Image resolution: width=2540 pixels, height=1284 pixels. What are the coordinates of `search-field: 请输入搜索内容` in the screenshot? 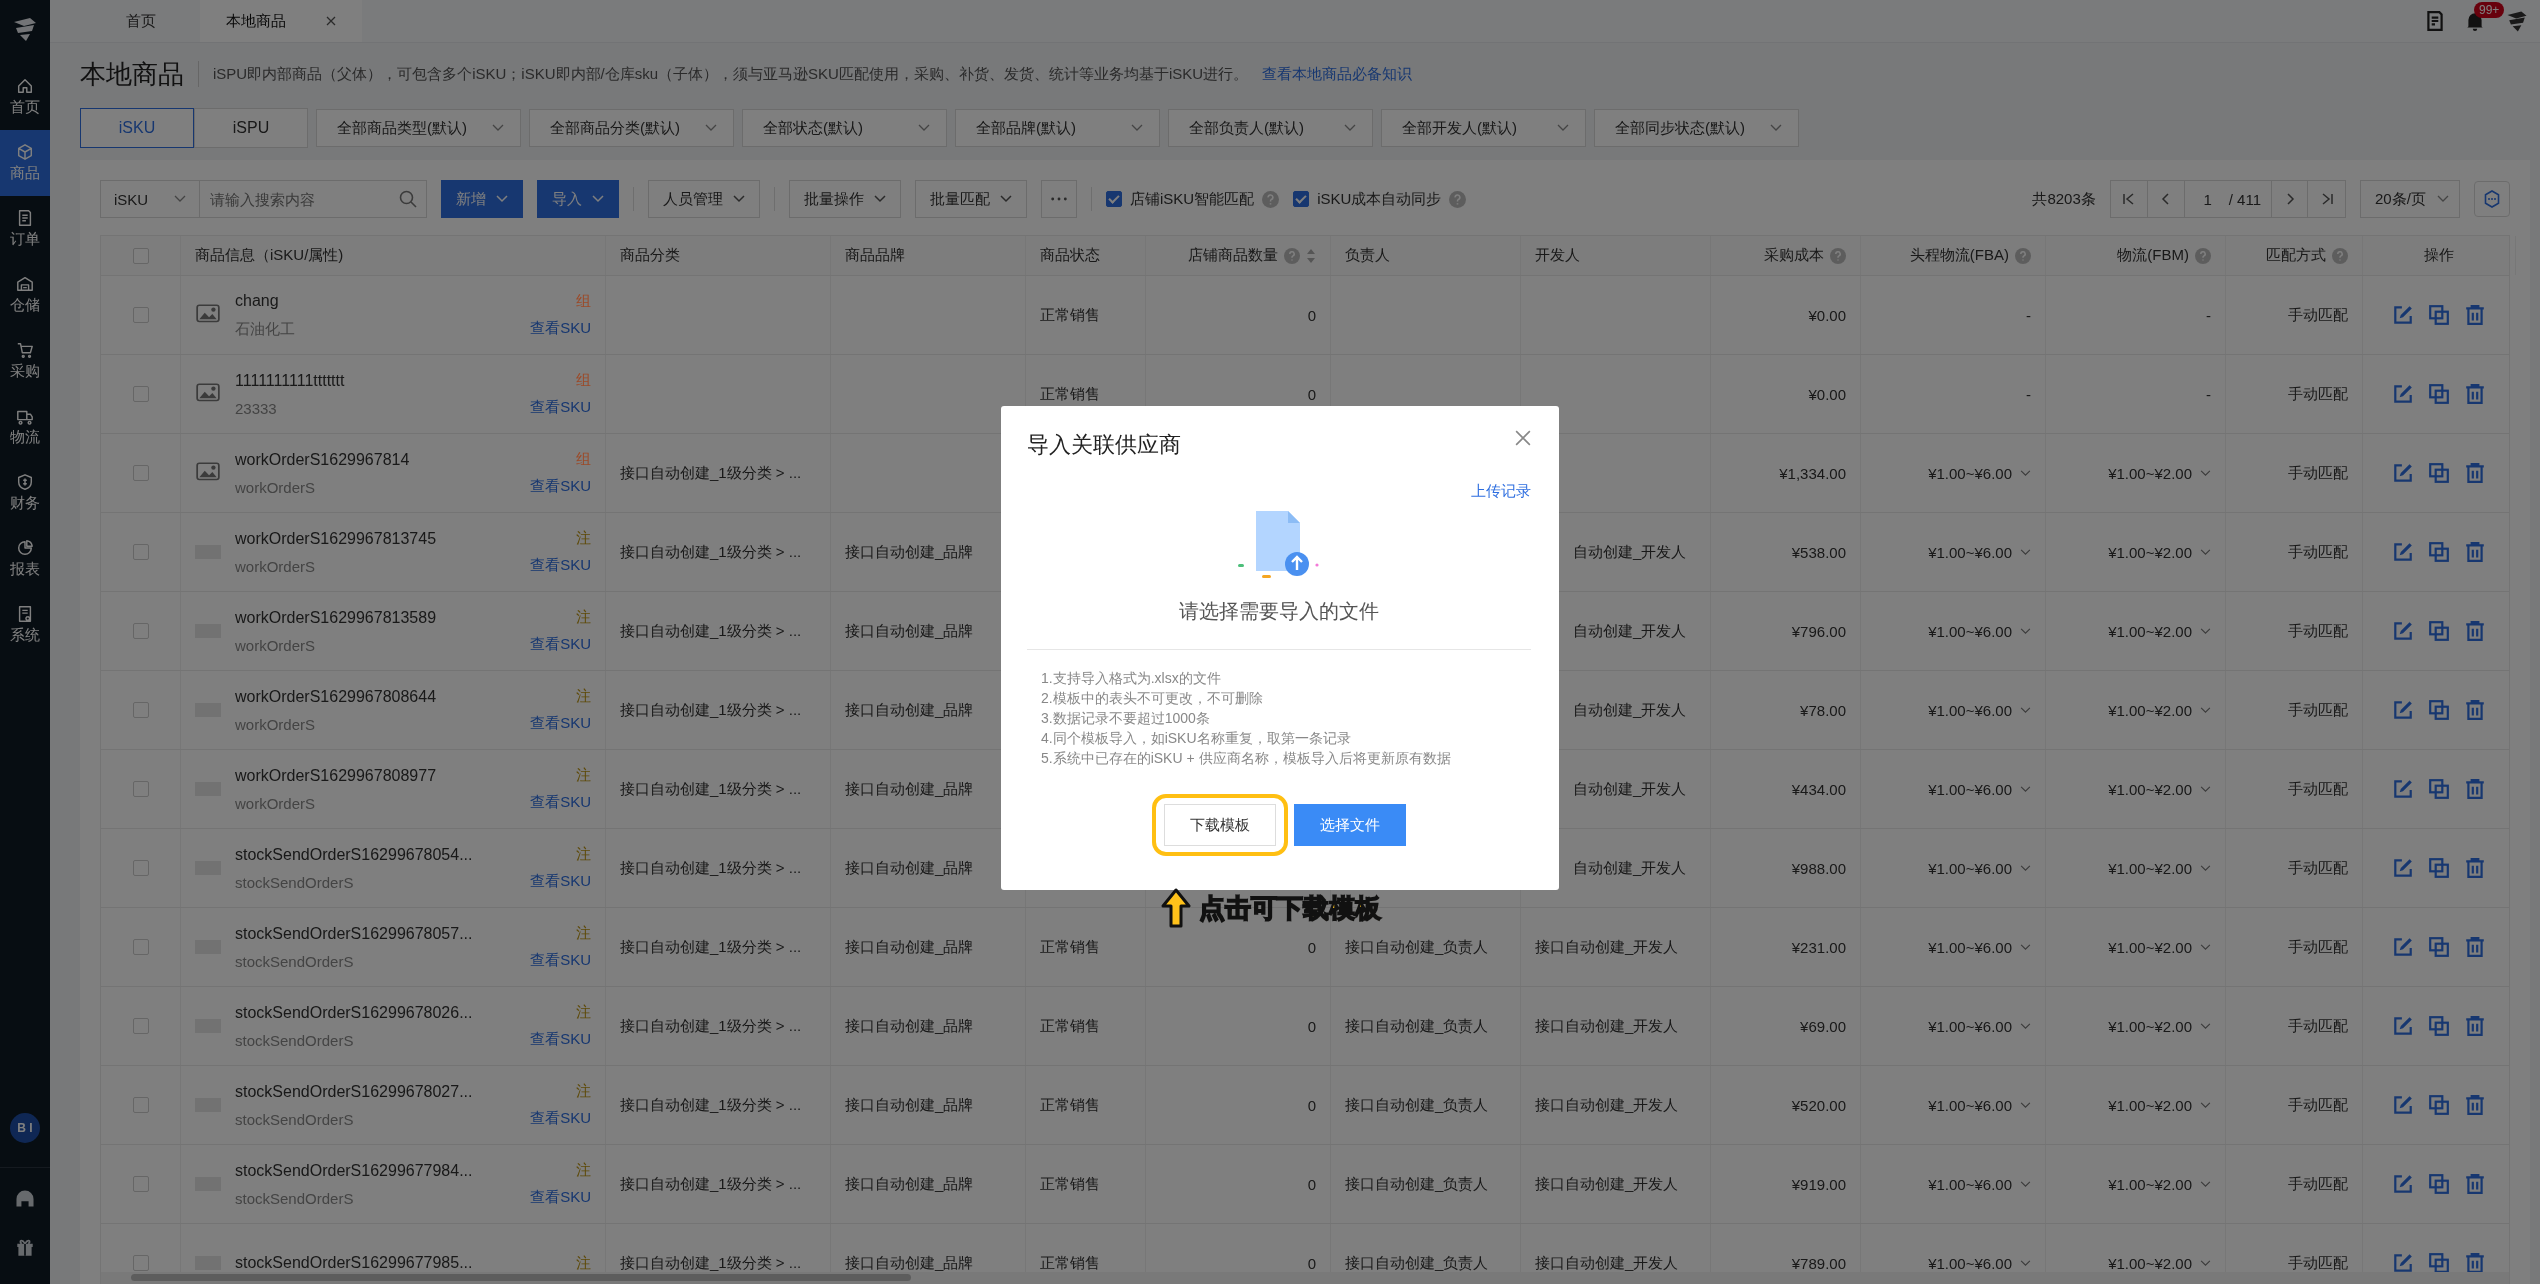 It's located at (295, 199).